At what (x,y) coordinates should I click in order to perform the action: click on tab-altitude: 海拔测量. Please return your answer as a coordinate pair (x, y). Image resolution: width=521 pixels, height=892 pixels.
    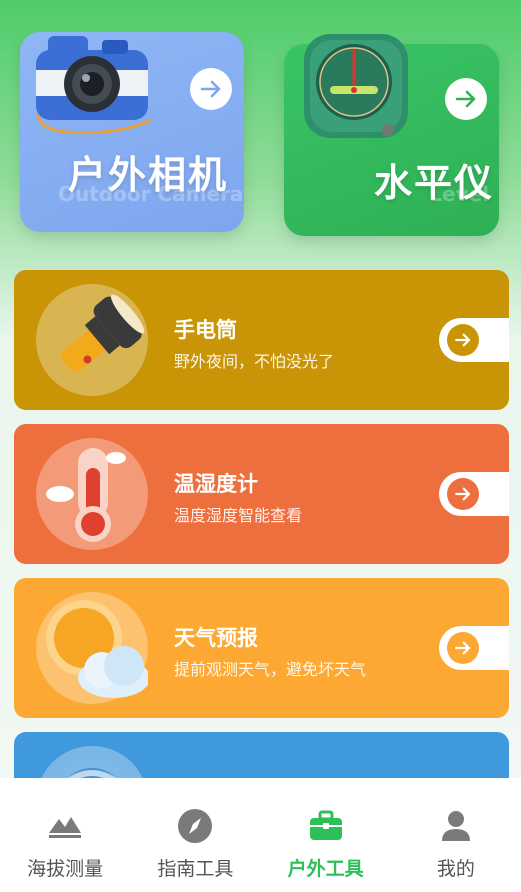
    Looking at the image, I should click on (65, 835).